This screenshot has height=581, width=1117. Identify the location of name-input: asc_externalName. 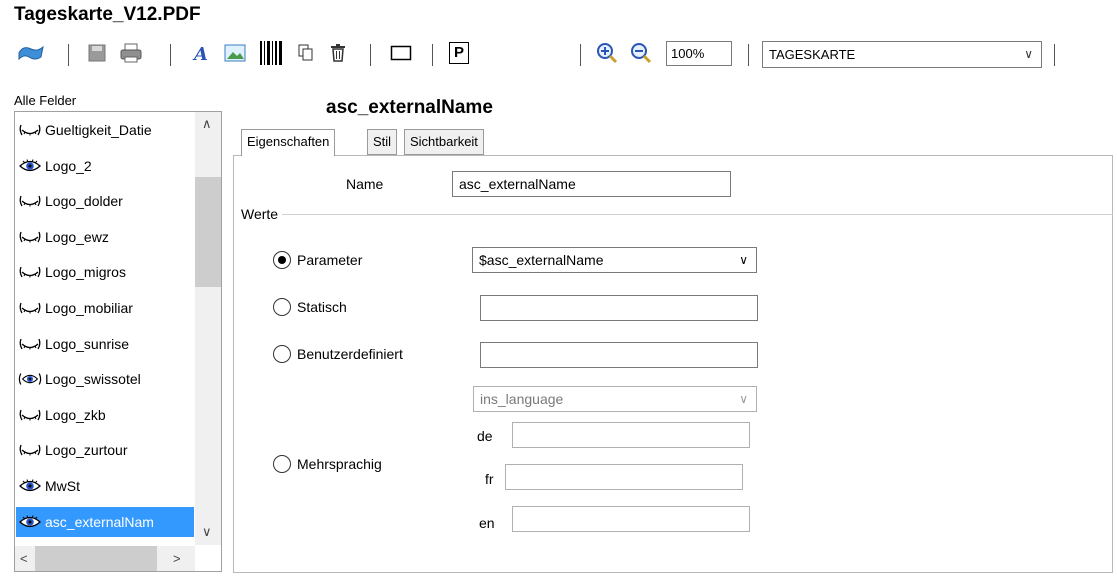
(591, 184).